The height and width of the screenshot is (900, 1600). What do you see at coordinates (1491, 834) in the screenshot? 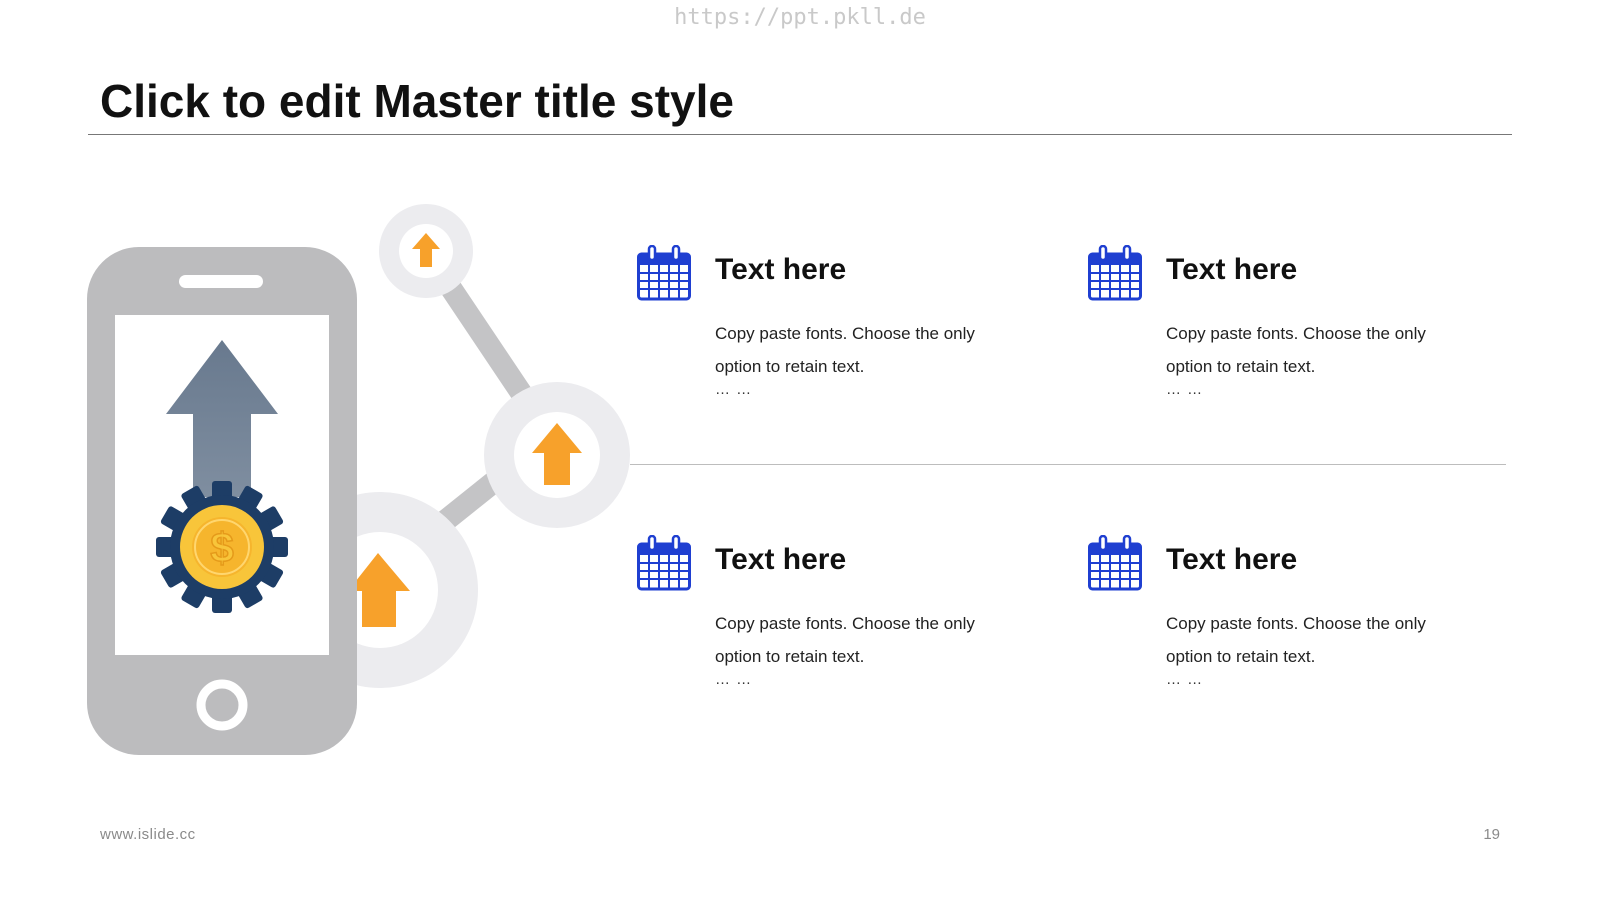
I see `page-number: 19` at bounding box center [1491, 834].